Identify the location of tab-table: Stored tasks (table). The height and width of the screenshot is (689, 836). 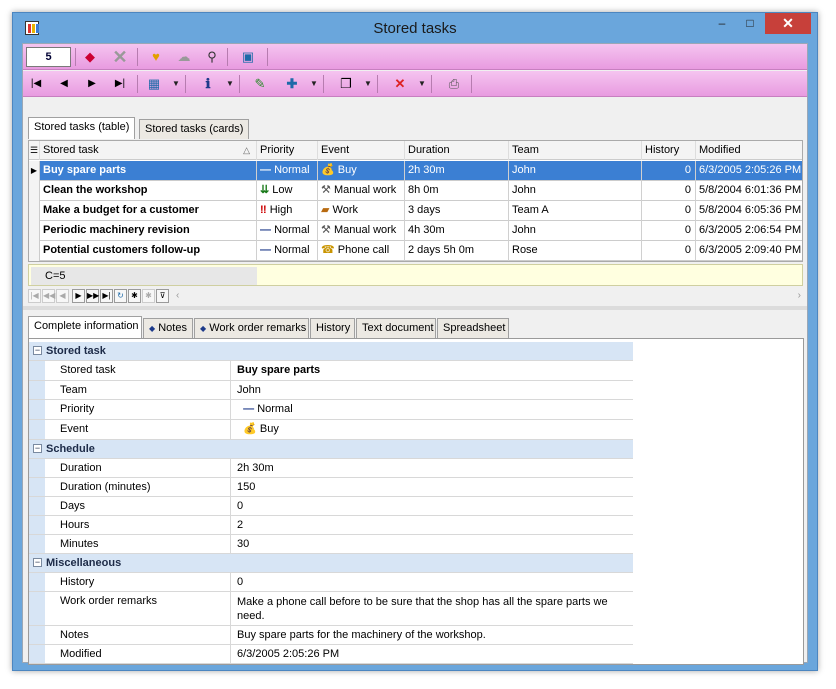
(82, 128).